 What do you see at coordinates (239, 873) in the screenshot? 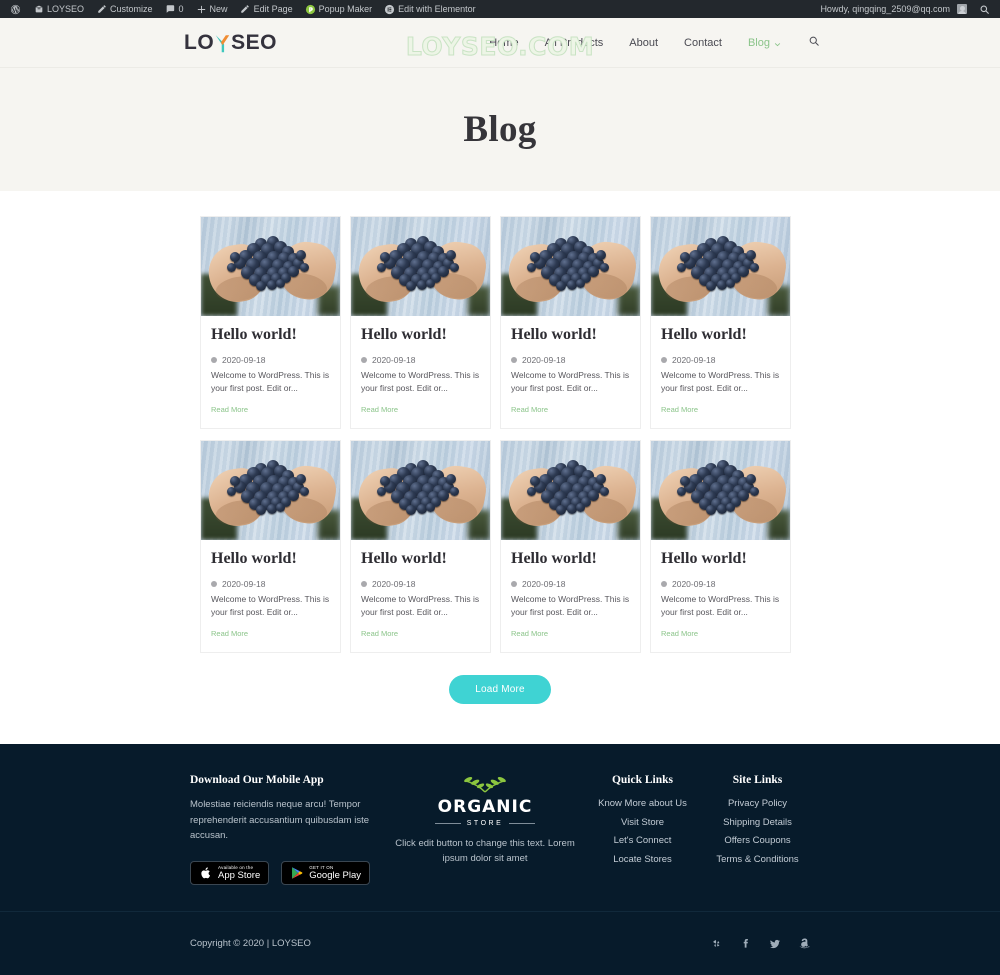
I see `app-store-badge-text: Available on the App Store` at bounding box center [239, 873].